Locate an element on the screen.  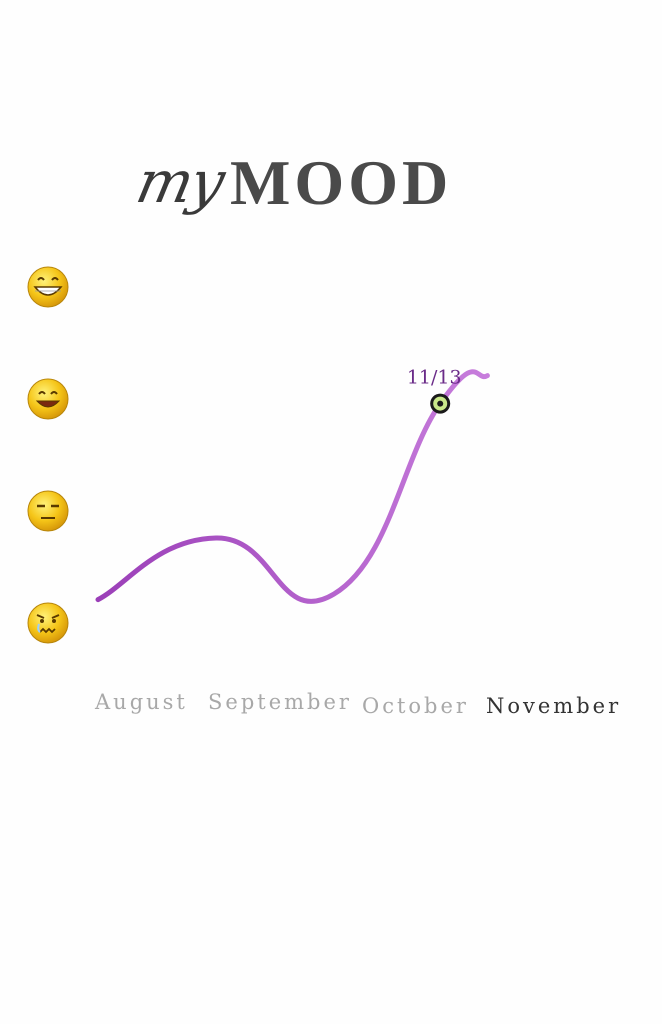
month-label-august: August is located at coordinates (141, 702).